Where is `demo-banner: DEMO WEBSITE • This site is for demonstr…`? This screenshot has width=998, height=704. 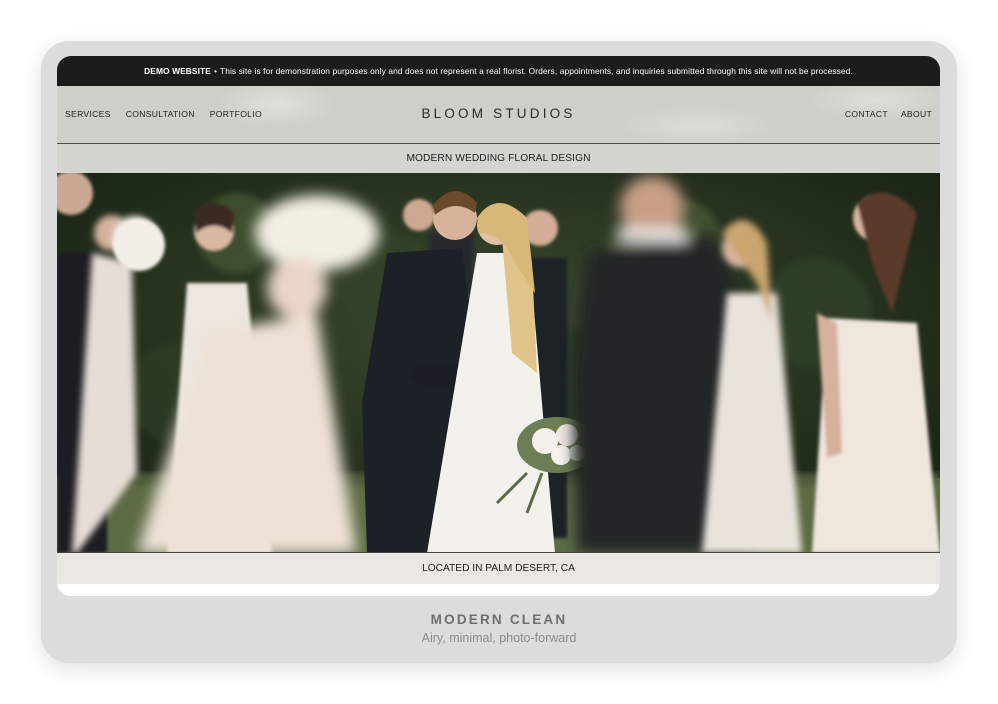 demo-banner: DEMO WEBSITE • This site is for demonstr… is located at coordinates (498, 71).